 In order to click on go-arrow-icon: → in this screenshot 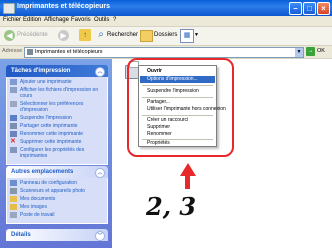, I will do `click(310, 51)`.